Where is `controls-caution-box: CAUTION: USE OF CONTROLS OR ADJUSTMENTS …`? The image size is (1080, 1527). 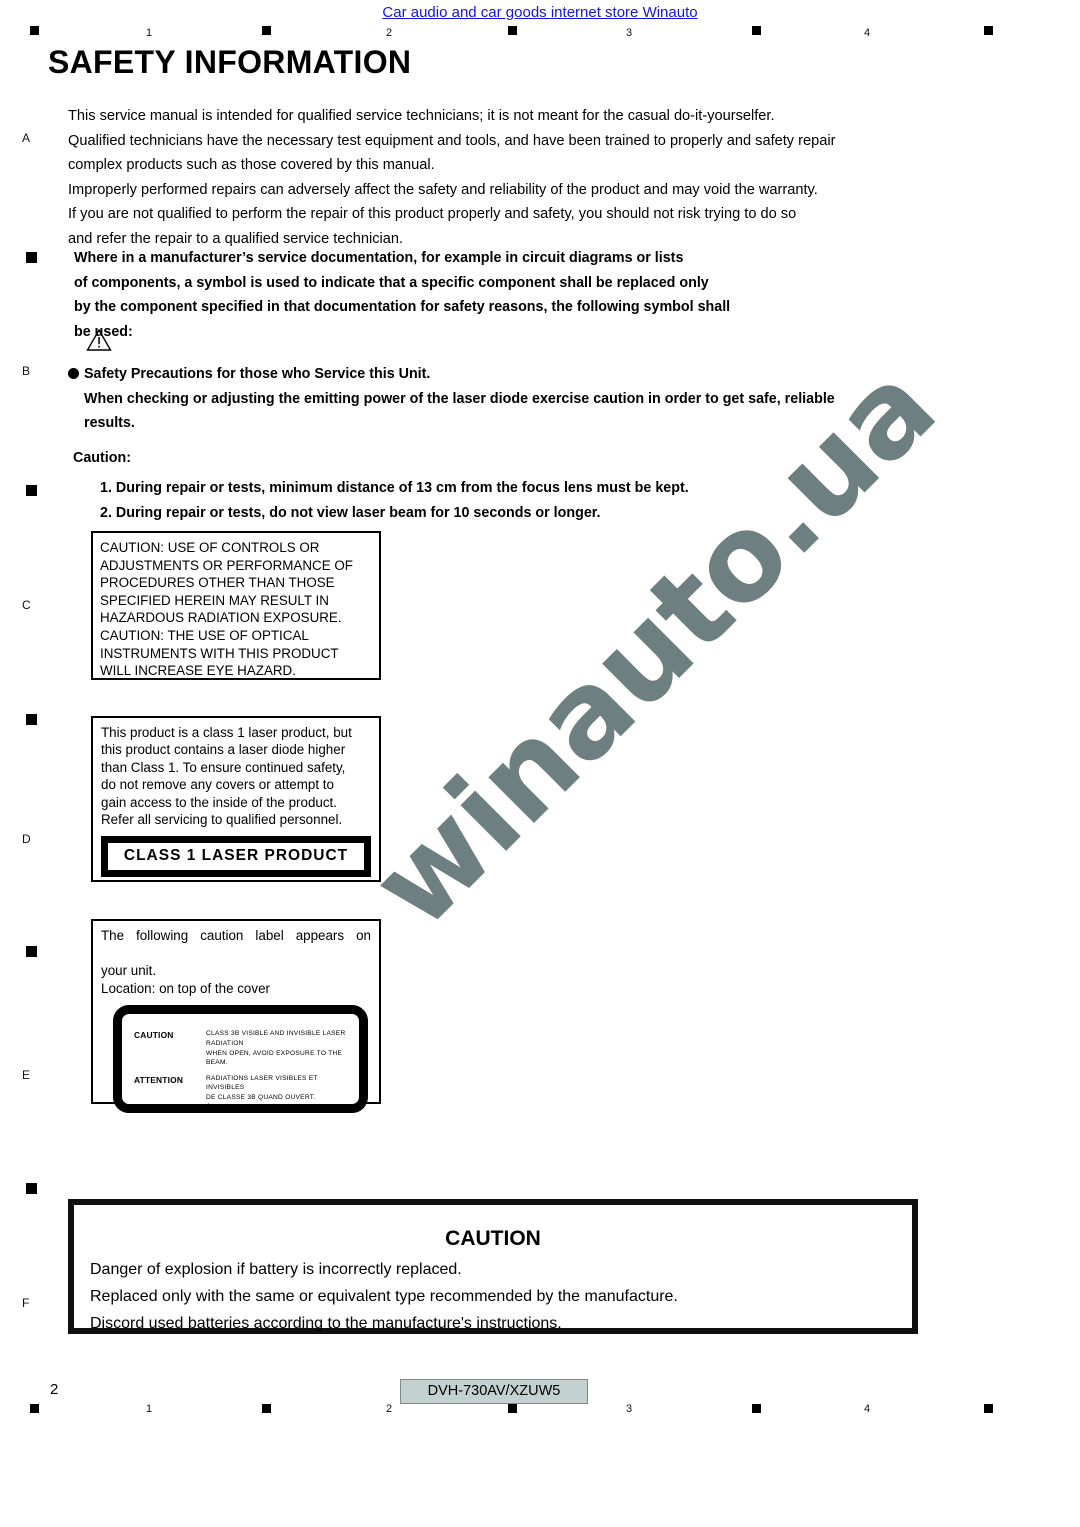
controls-caution-box: CAUTION: USE OF CONTROLS OR ADJUSTMENTS … is located at coordinates (236, 605).